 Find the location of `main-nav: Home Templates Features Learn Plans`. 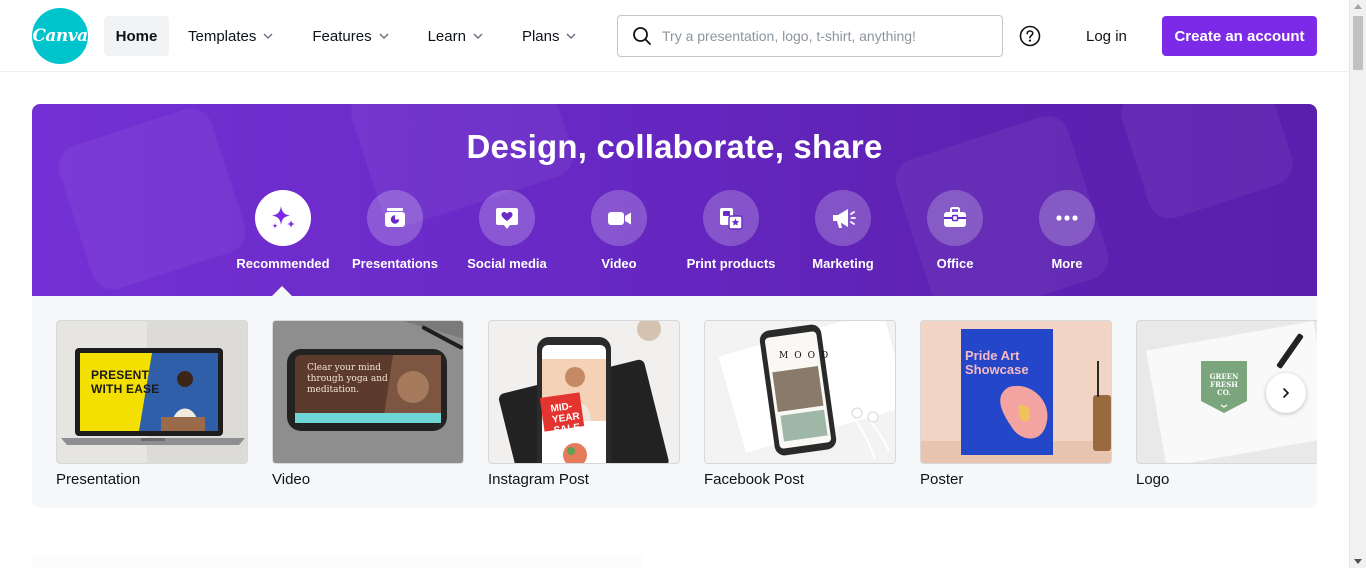

main-nav: Home Templates Features Learn Plans is located at coordinates (346, 36).